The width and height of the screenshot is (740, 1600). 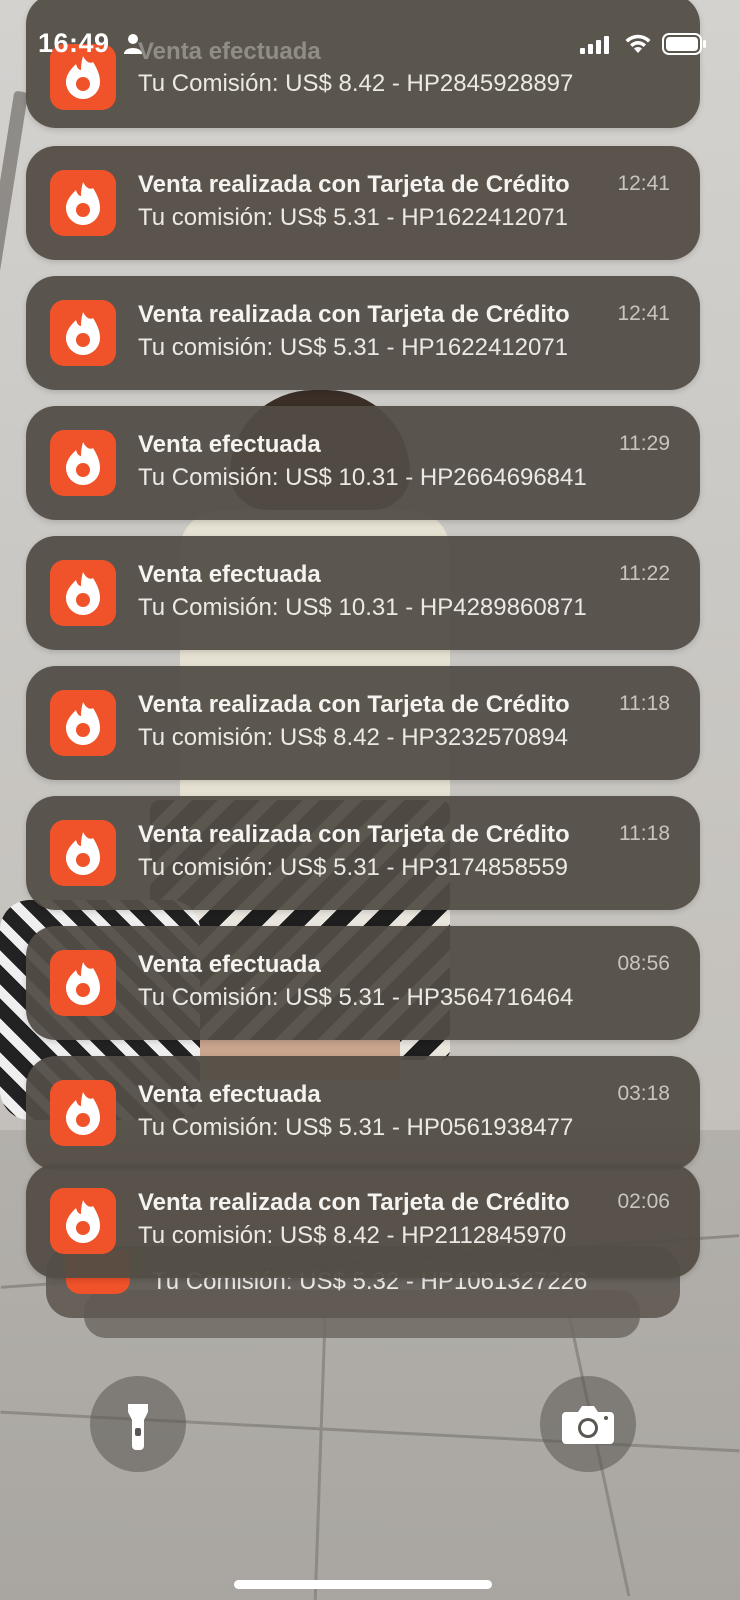 What do you see at coordinates (370, 45) in the screenshot?
I see `status-bar: 16:49` at bounding box center [370, 45].